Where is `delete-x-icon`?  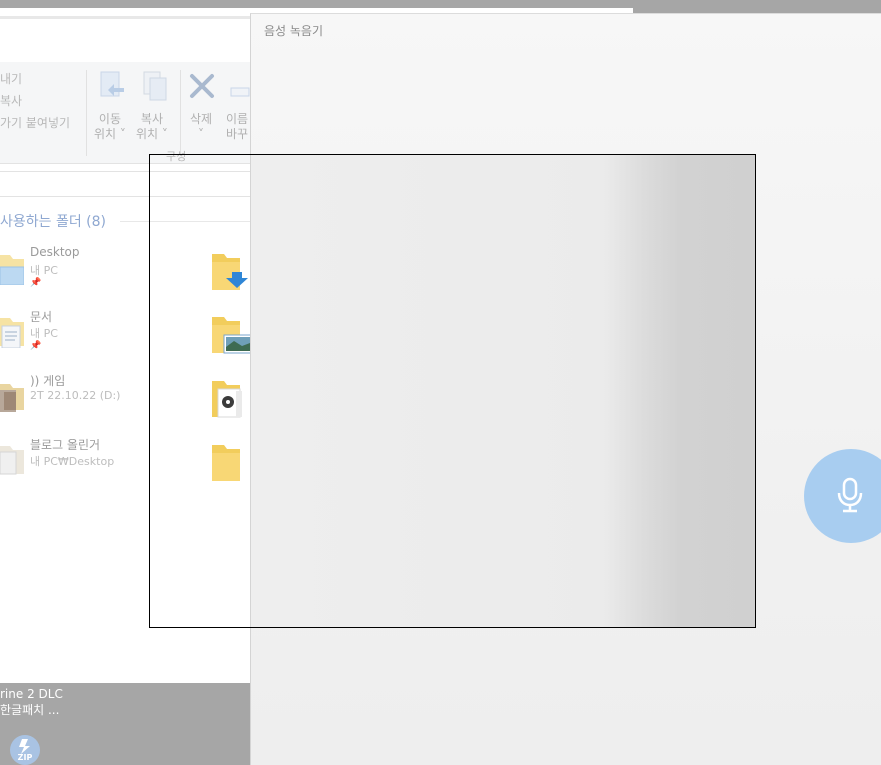 delete-x-icon is located at coordinates (202, 88).